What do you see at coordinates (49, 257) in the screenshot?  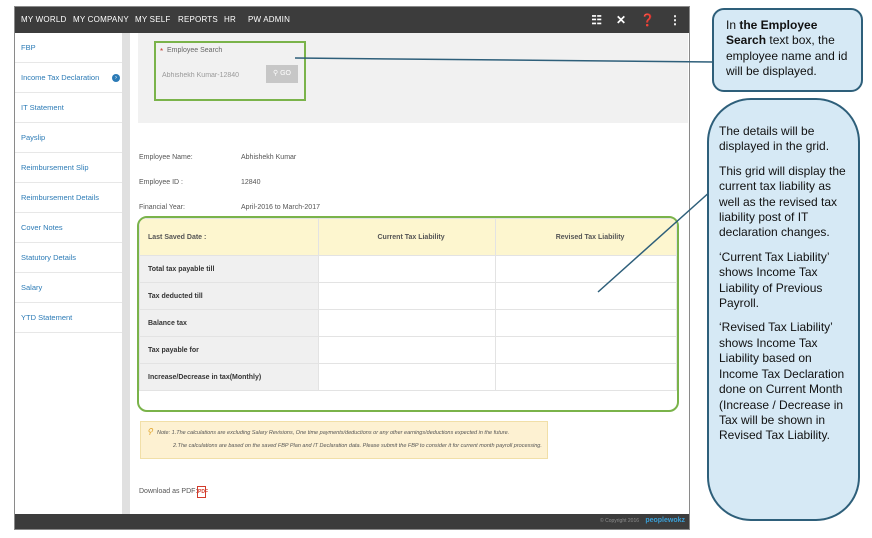 I see `sidebar-item-label: Statutory Details` at bounding box center [49, 257].